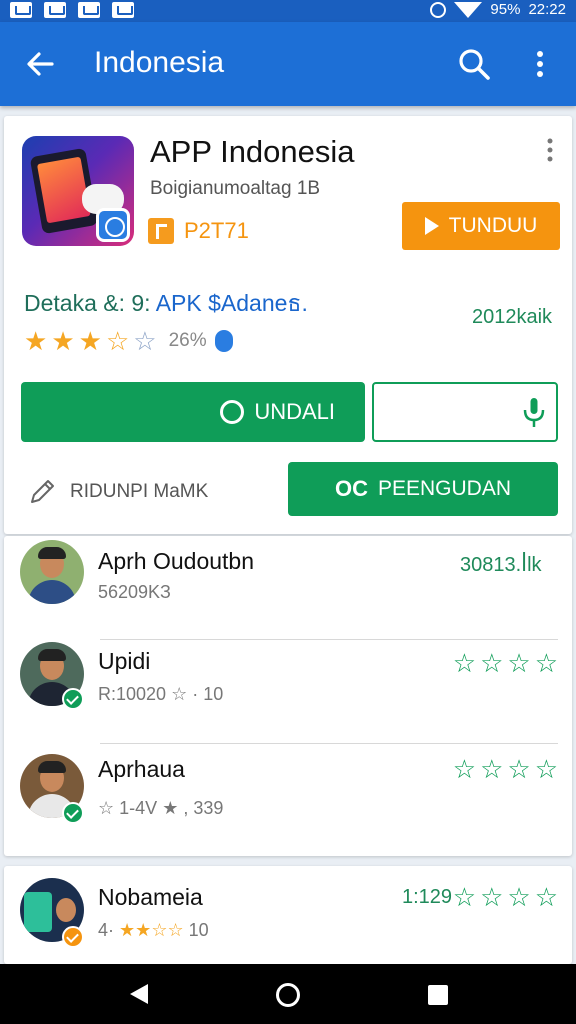 Image resolution: width=576 pixels, height=1024 pixels. I want to click on review-meta-suffix: · 10, so click(208, 694).